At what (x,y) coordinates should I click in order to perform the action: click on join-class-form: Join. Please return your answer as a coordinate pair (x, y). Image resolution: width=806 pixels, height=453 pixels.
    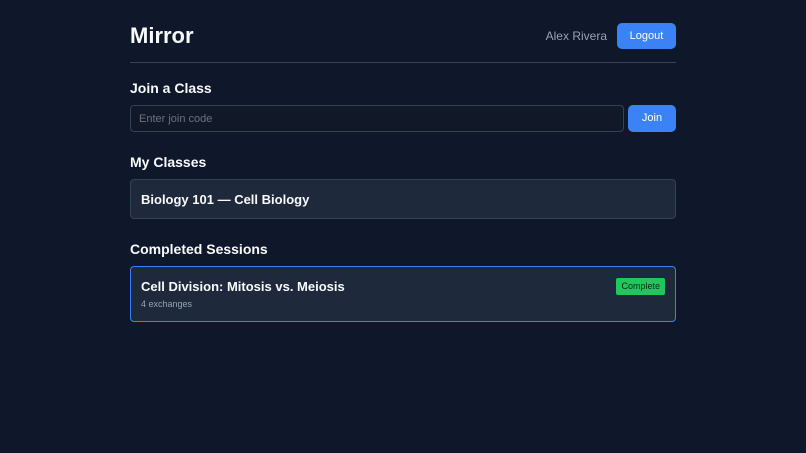
    Looking at the image, I should click on (403, 118).